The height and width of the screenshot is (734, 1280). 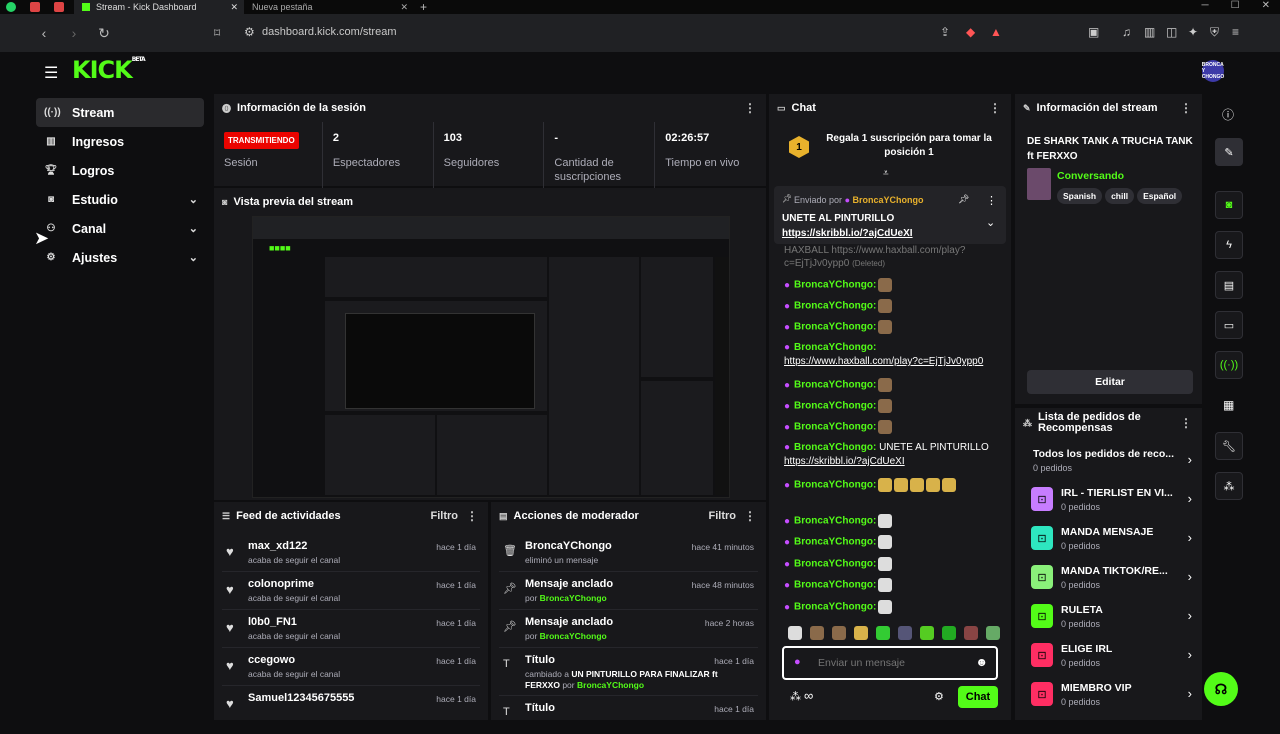 What do you see at coordinates (104, 33) in the screenshot?
I see `reload-icon: ↻` at bounding box center [104, 33].